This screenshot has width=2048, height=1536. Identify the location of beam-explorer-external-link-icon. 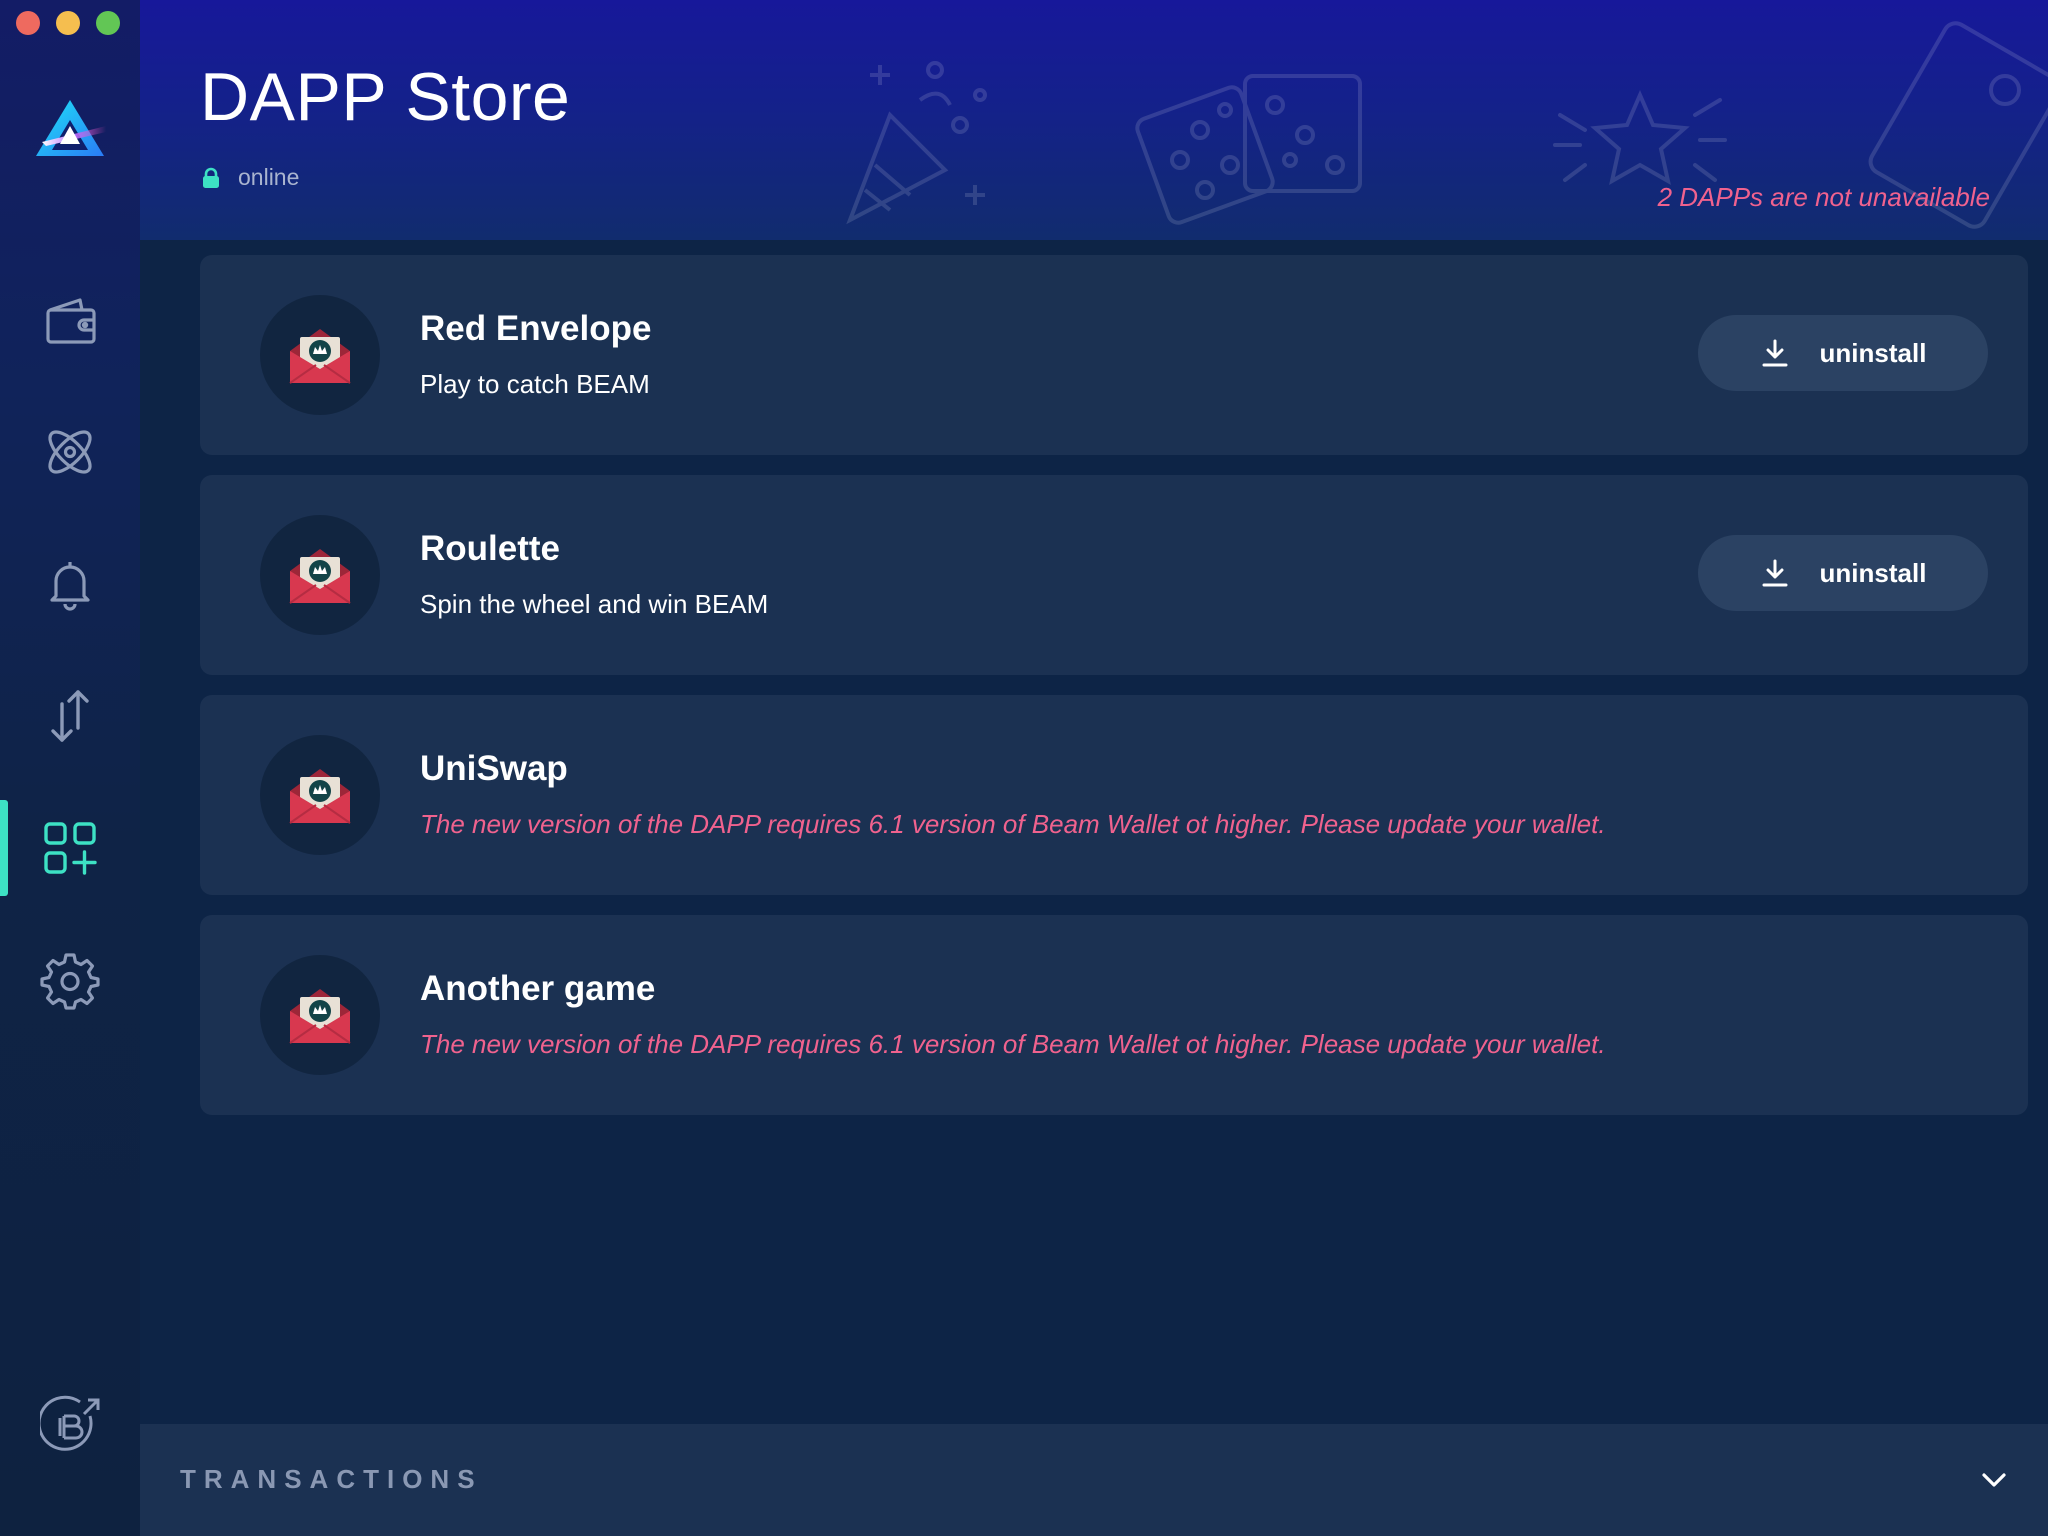
(72, 1426).